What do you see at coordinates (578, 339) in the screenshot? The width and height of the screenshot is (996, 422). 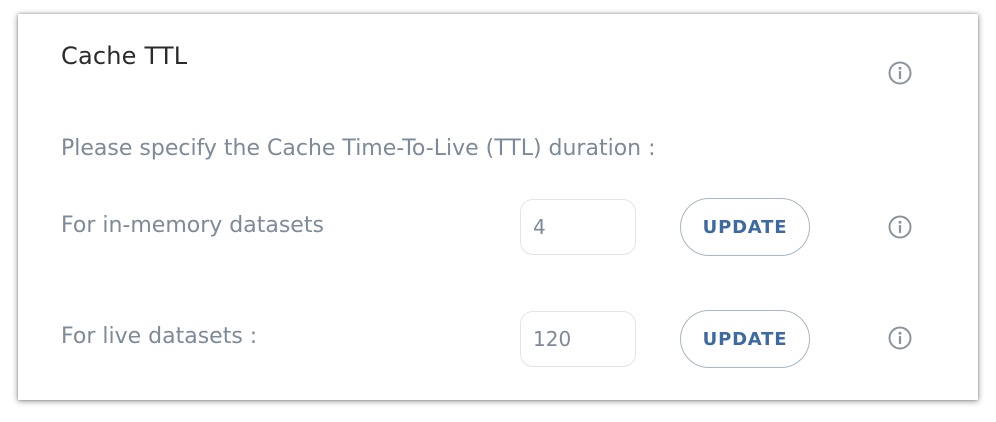 I see `live-ttl-input` at bounding box center [578, 339].